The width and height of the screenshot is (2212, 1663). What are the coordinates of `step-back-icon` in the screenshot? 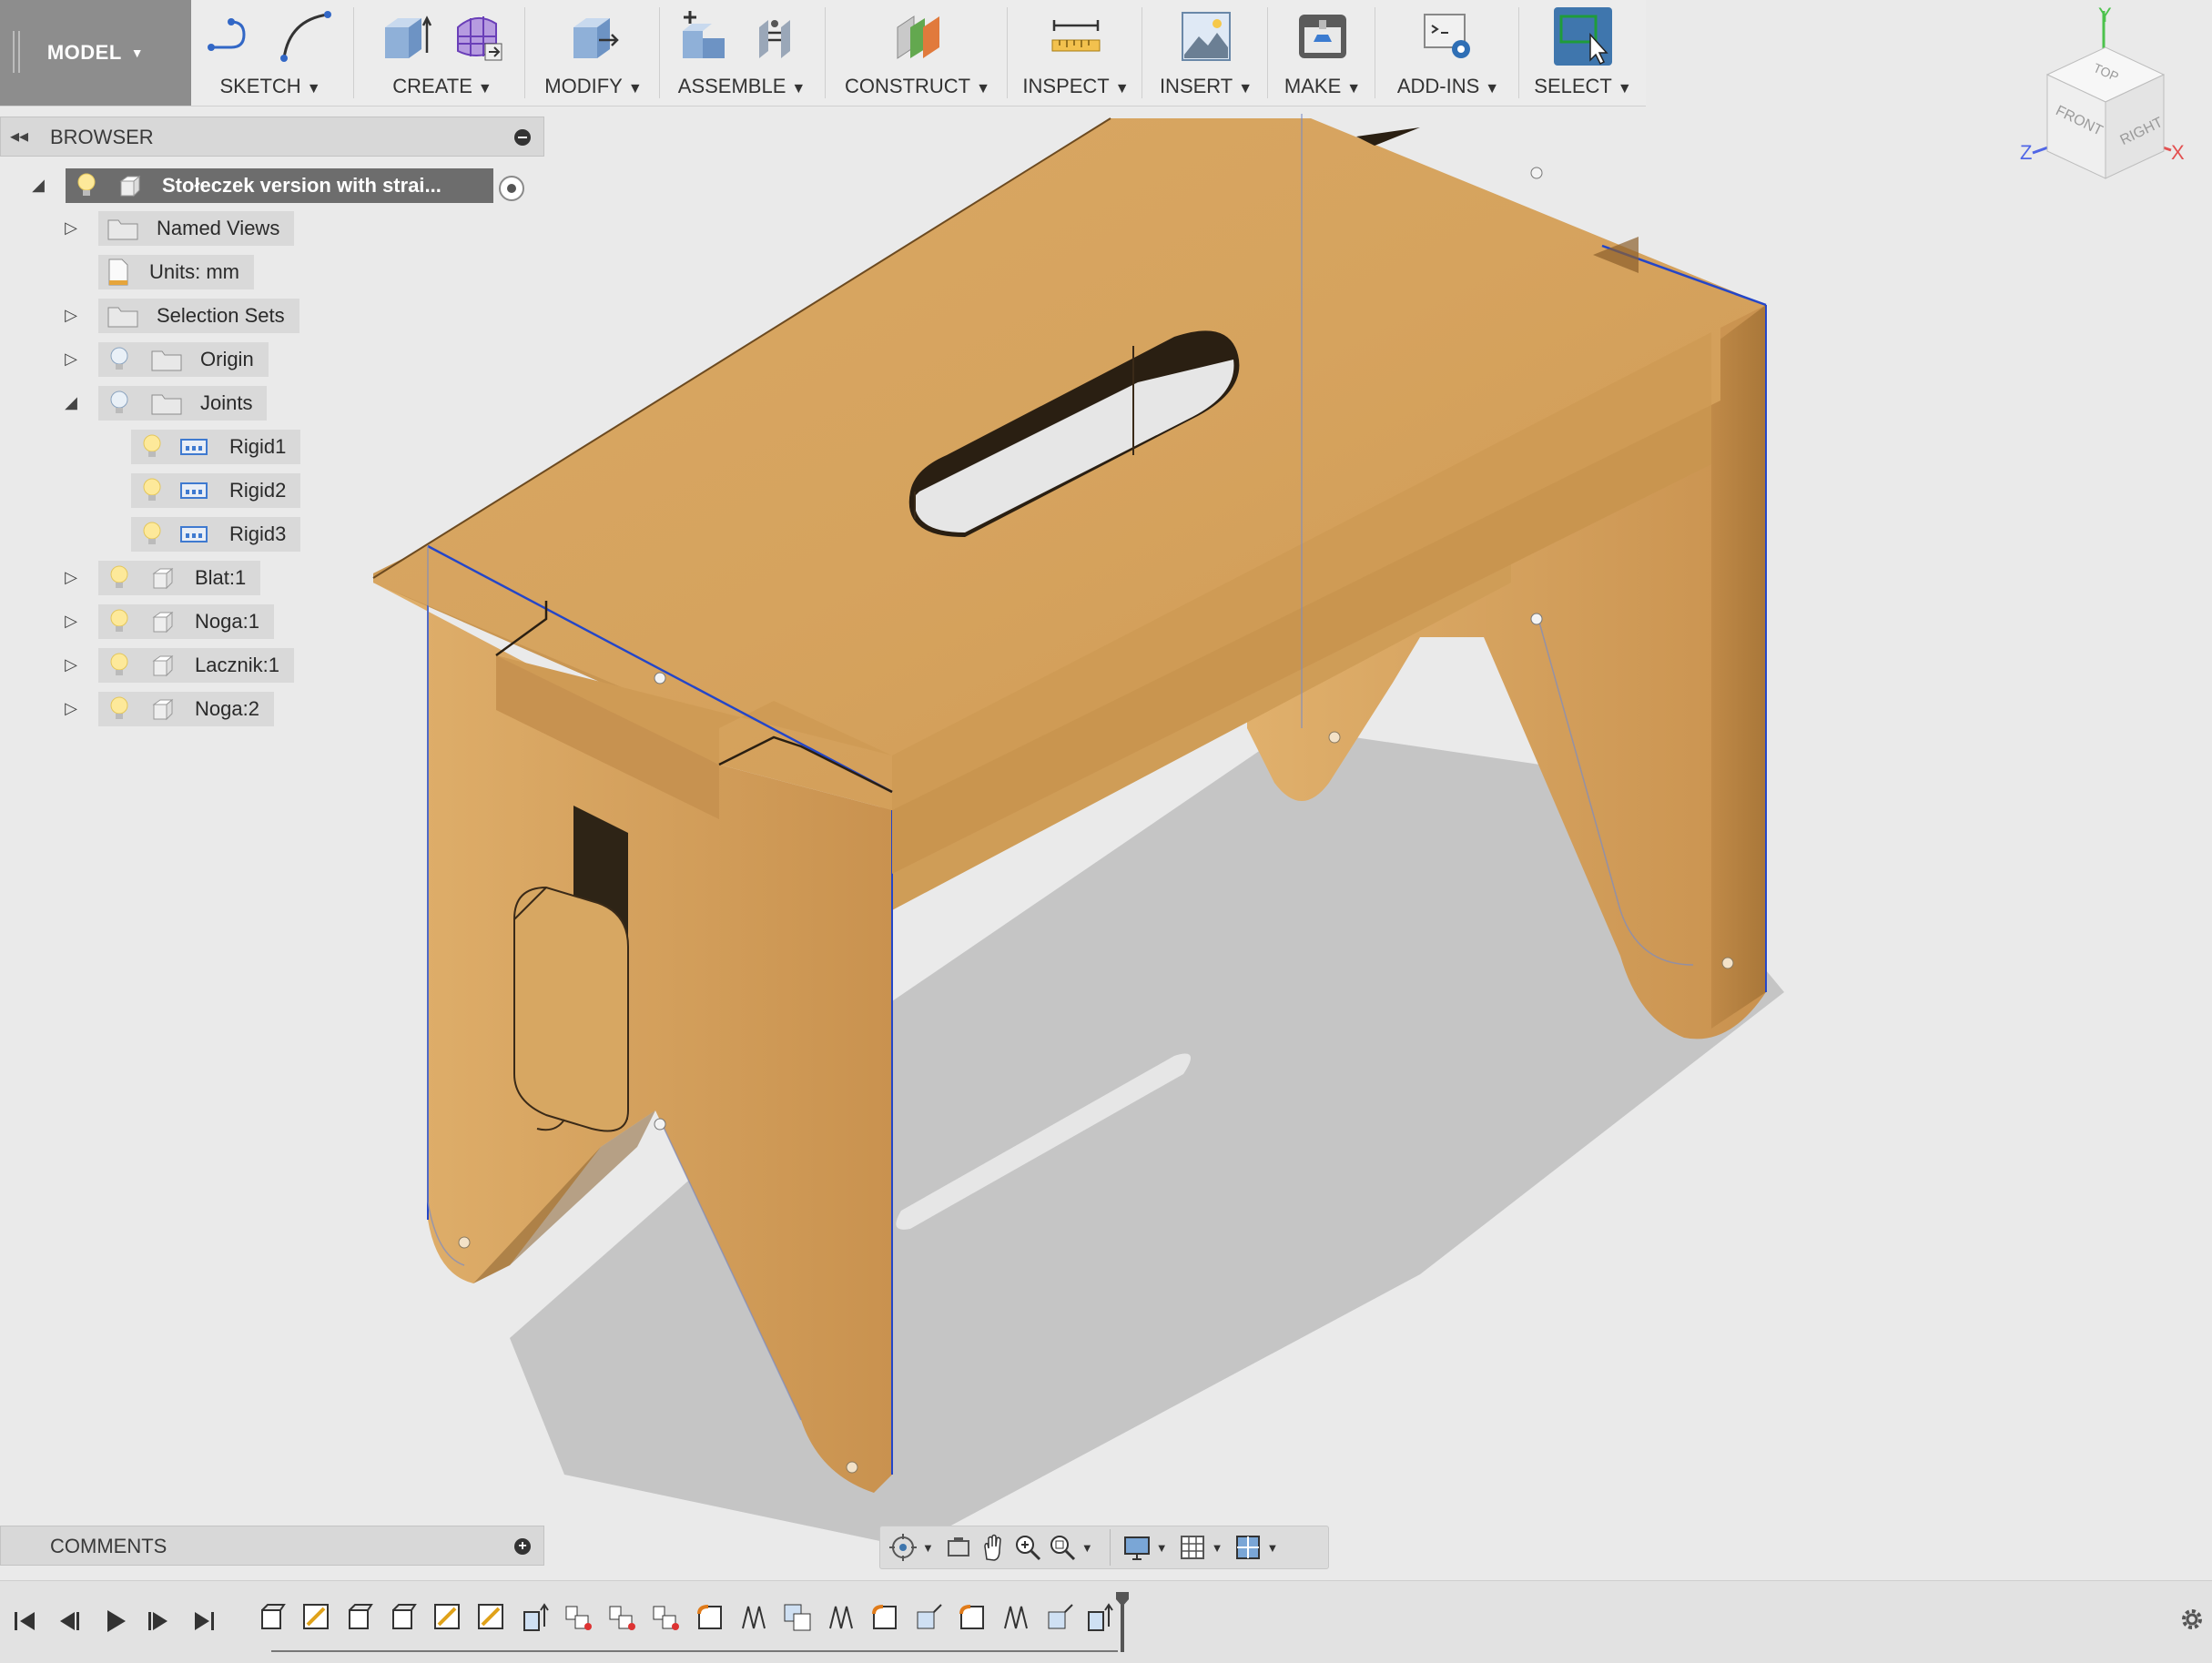 It's located at (69, 1621).